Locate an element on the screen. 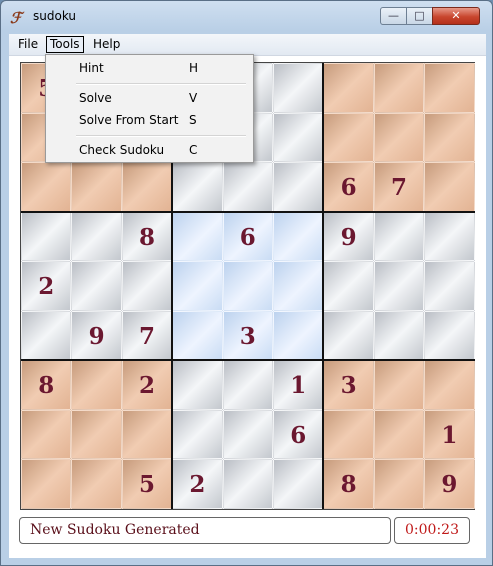 This screenshot has height=566, width=493. maximize-button: □ is located at coordinates (419, 16).